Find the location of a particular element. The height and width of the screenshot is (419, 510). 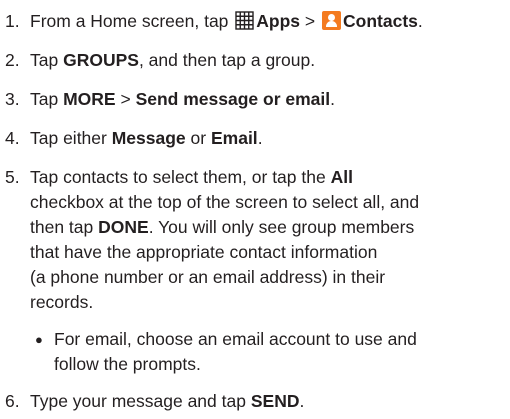

groups-label: GROUPS is located at coordinates (101, 60).